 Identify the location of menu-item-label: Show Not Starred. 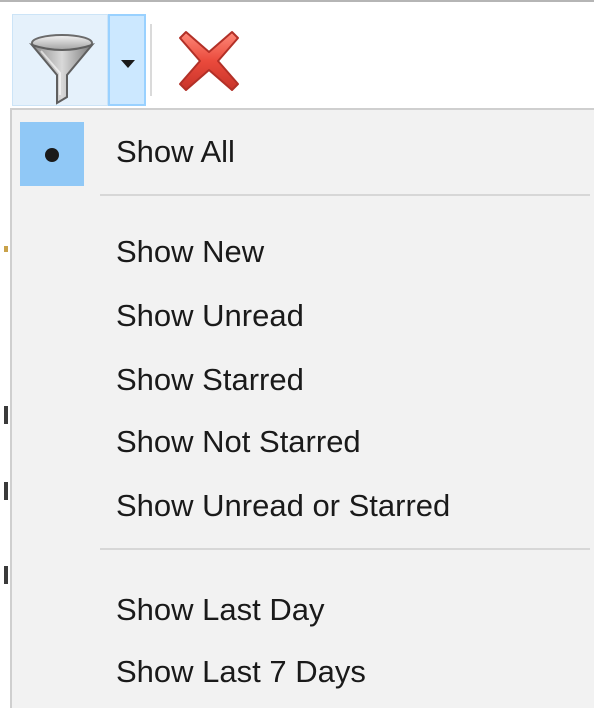
(238, 441).